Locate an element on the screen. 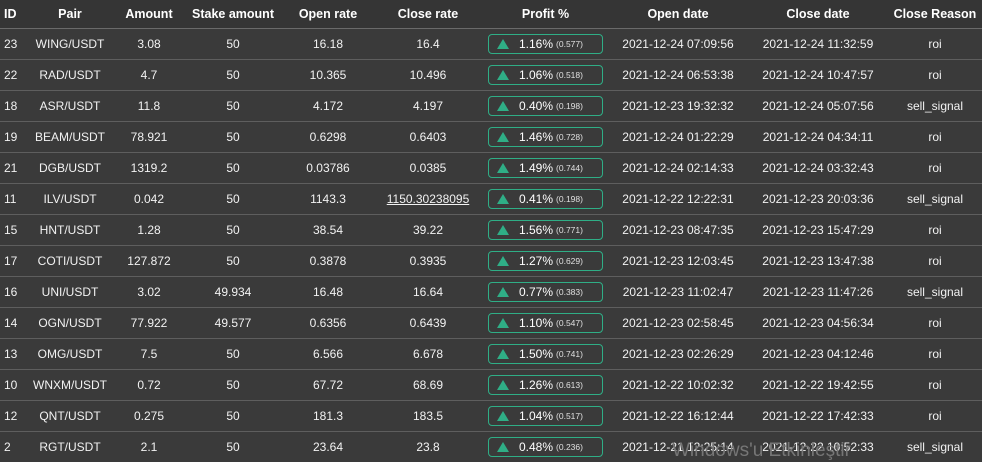 The height and width of the screenshot is (462, 982). profit-badge: 1.56%(0.771) is located at coordinates (545, 230).